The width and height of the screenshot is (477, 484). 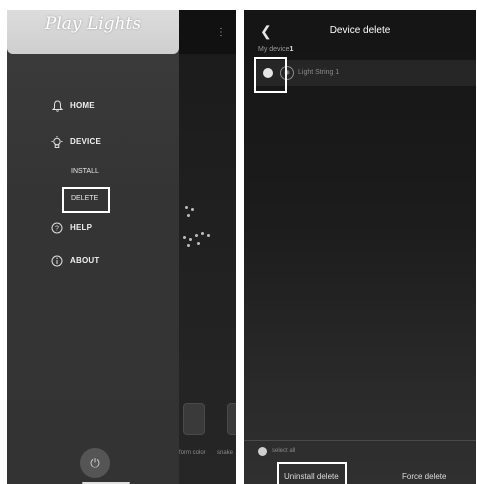 I want to click on info-icon, so click(x=57, y=261).